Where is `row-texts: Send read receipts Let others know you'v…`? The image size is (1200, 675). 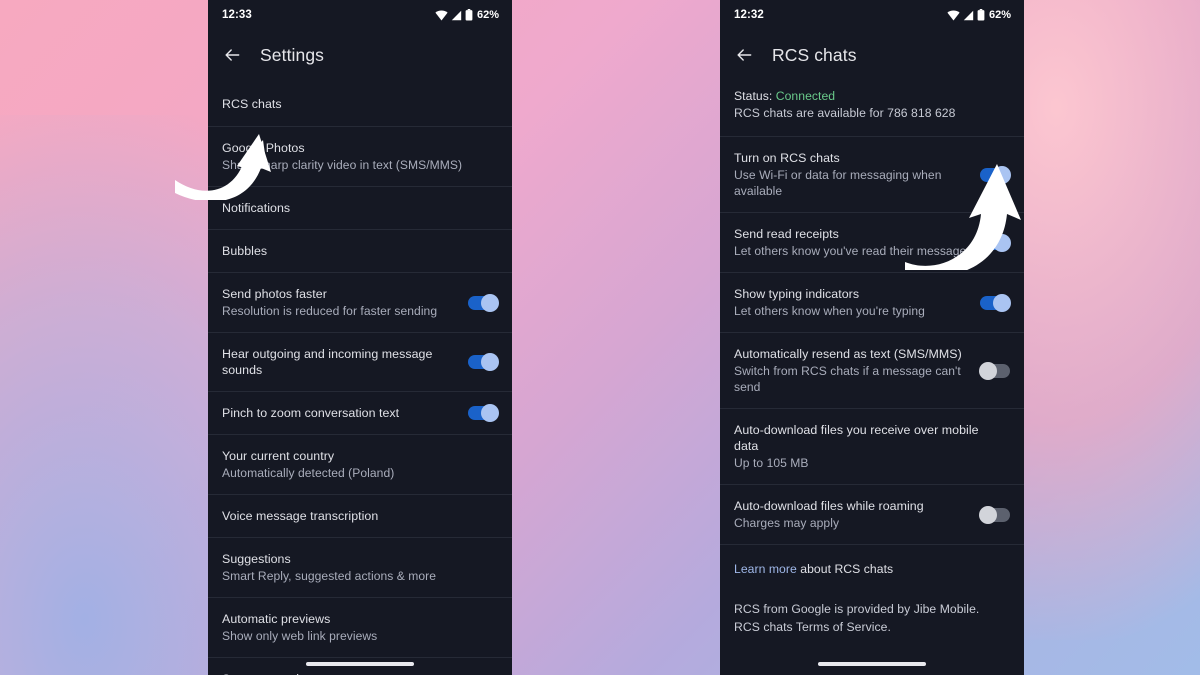
row-texts: Send read receipts Let others know you'v… is located at coordinates (857, 242).